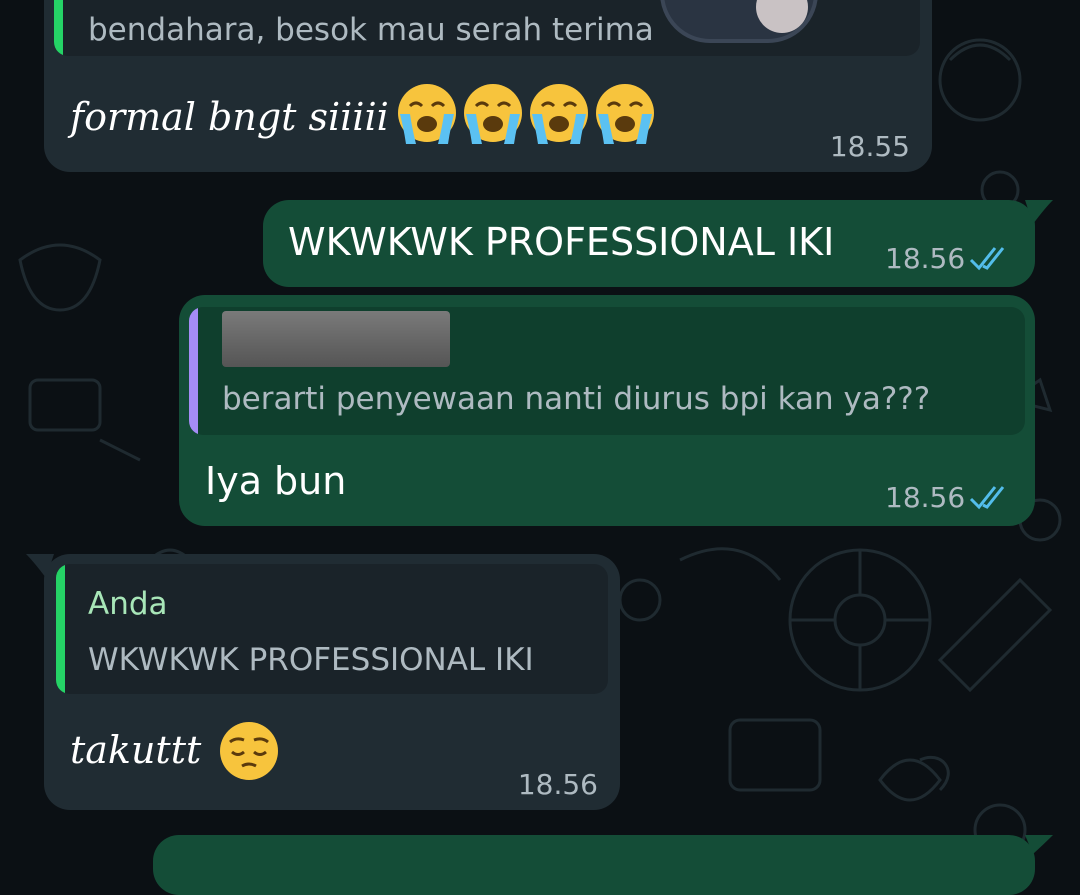 This screenshot has width=1080, height=895. What do you see at coordinates (276, 481) in the screenshot?
I see `message-text: Iya bun` at bounding box center [276, 481].